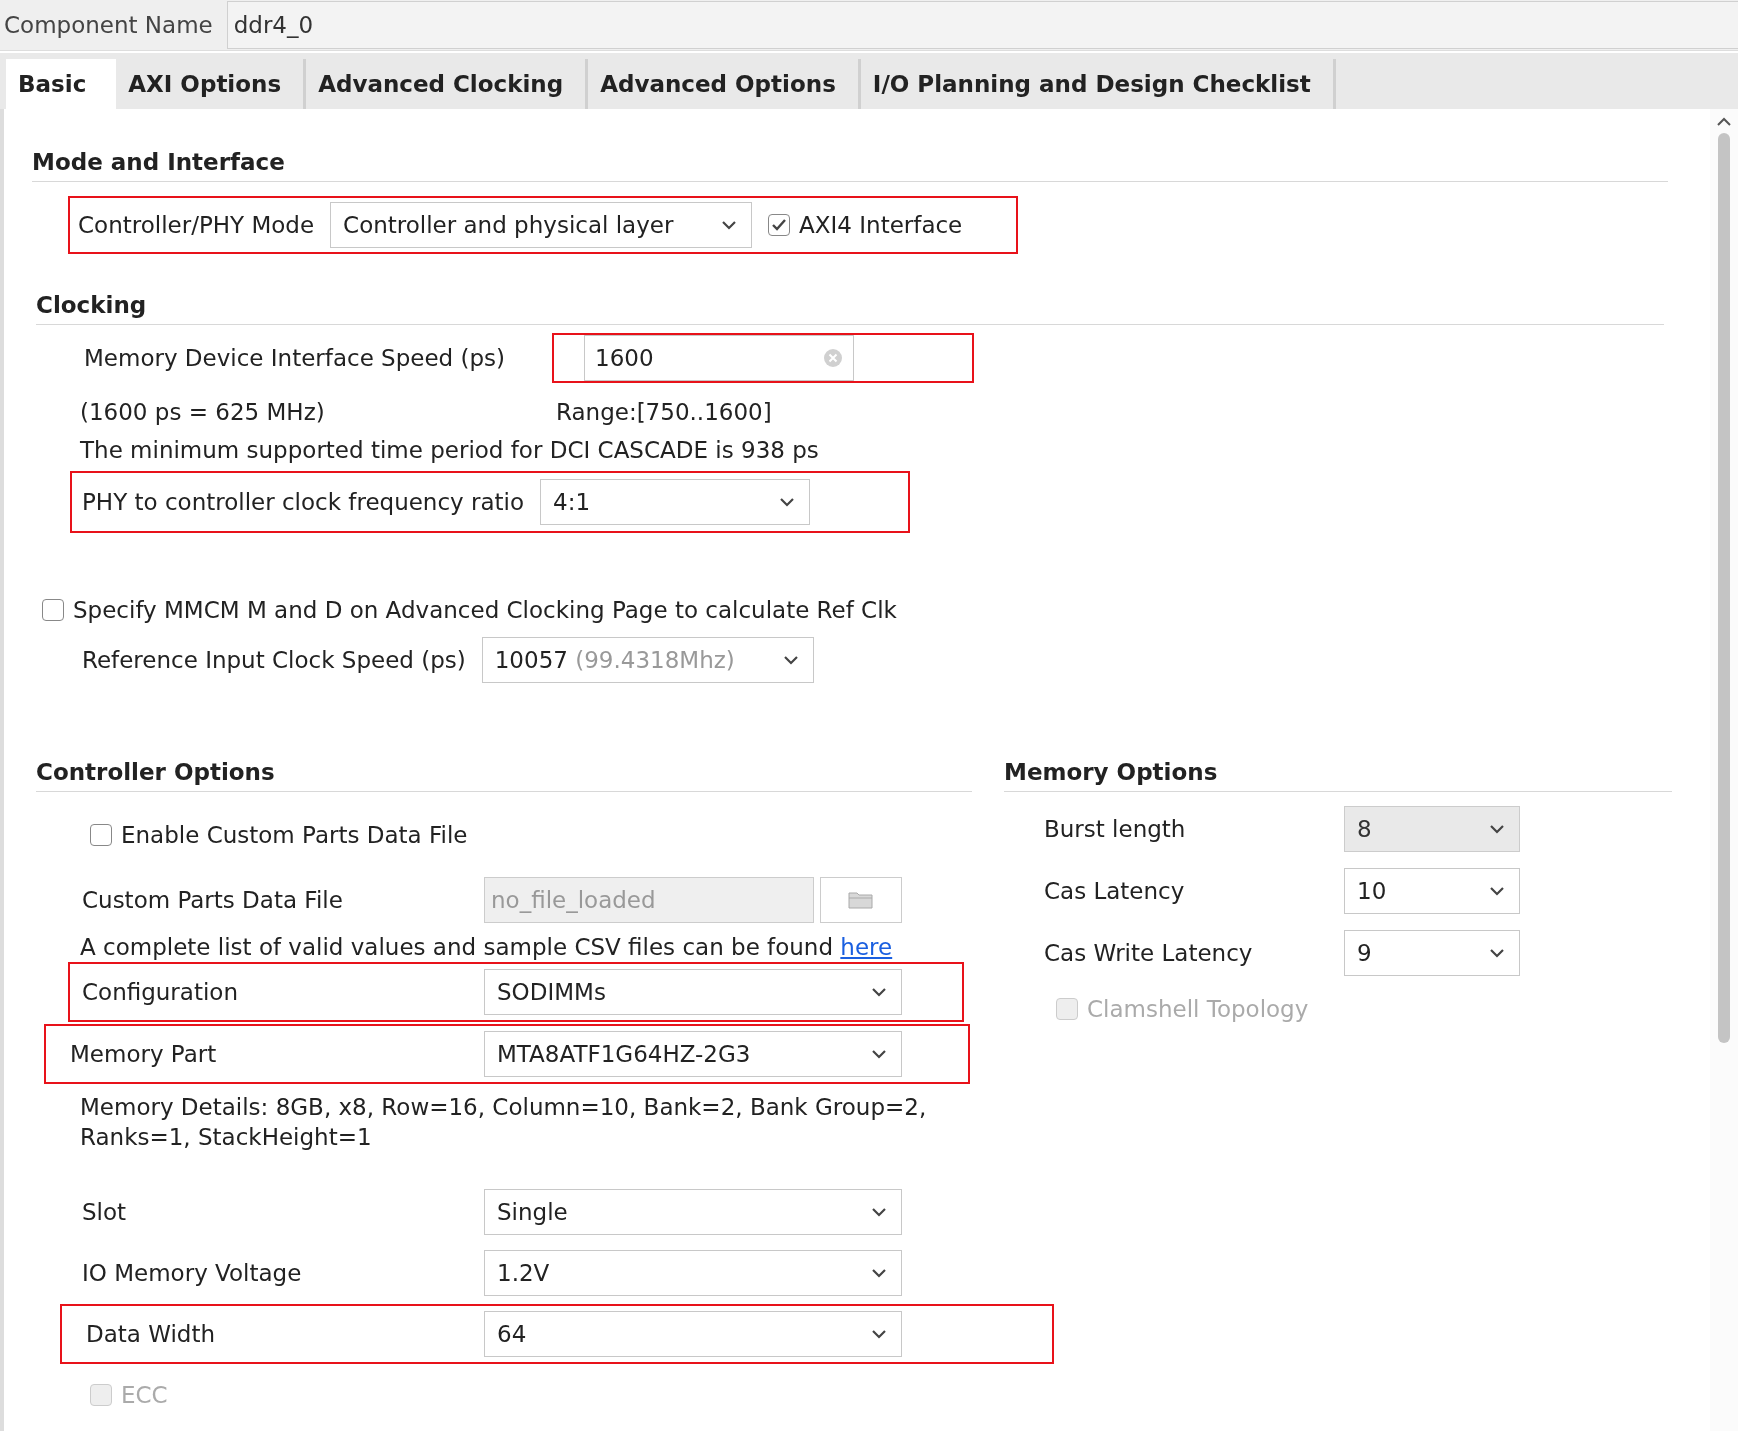 The width and height of the screenshot is (1738, 1431). I want to click on dropdown: 4:1, so click(675, 502).